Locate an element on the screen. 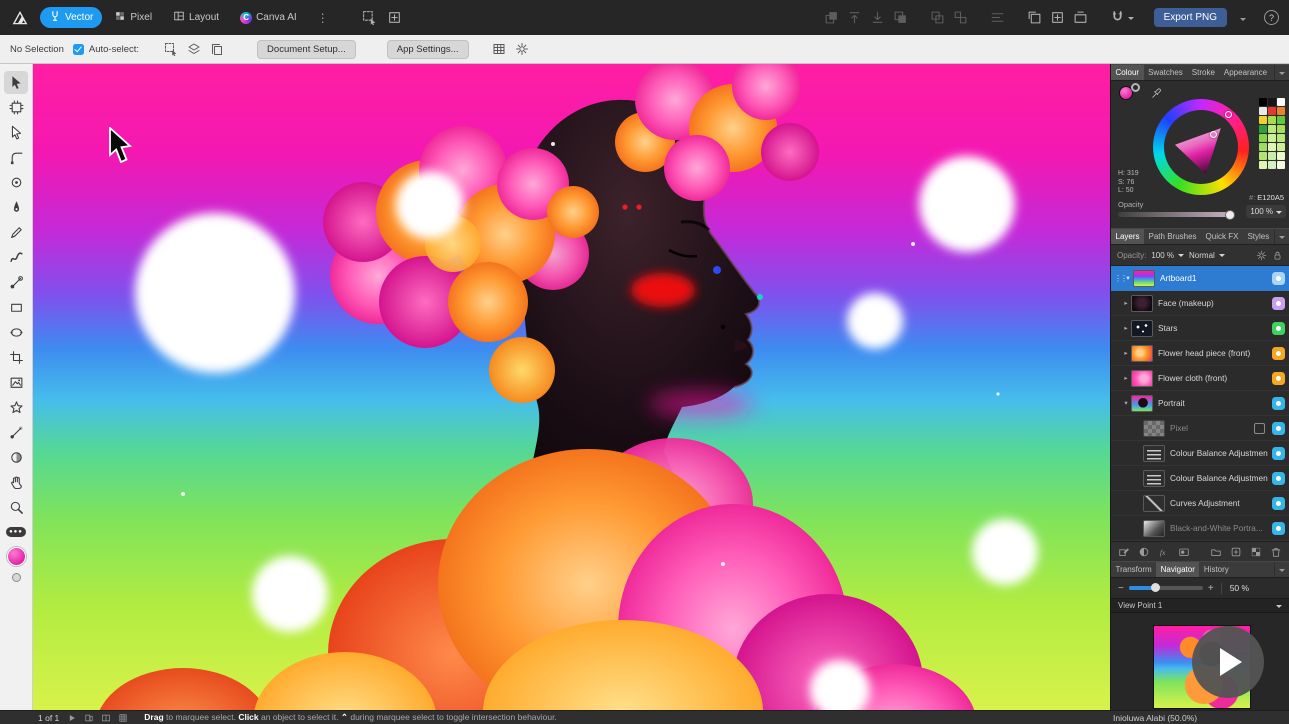 The image size is (1289, 724). move-backward-icon is located at coordinates (877, 17).